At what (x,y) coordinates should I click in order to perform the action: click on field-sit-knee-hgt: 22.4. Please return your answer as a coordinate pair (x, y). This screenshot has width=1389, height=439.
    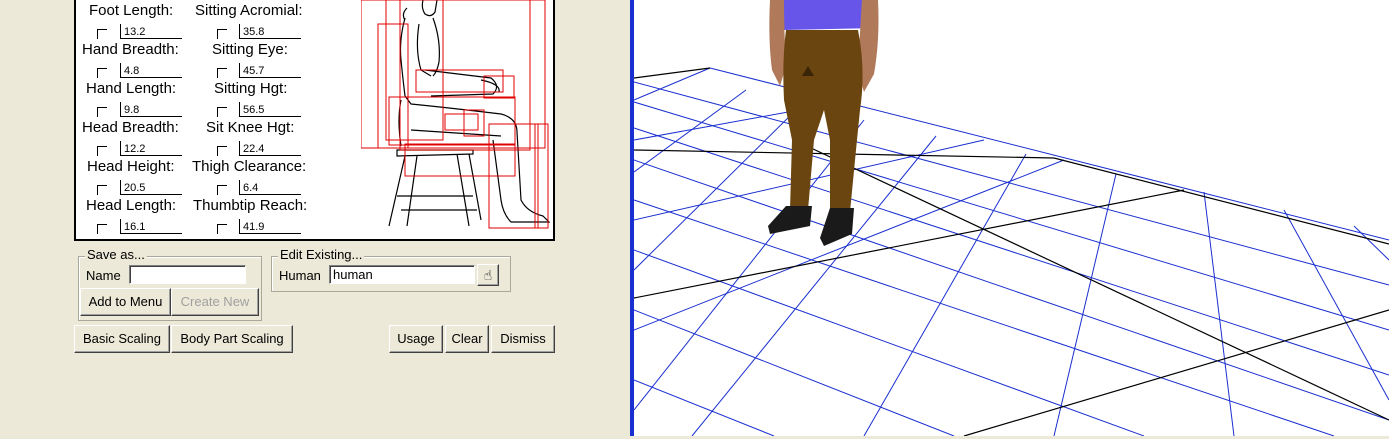
    Looking at the image, I should click on (270, 148).